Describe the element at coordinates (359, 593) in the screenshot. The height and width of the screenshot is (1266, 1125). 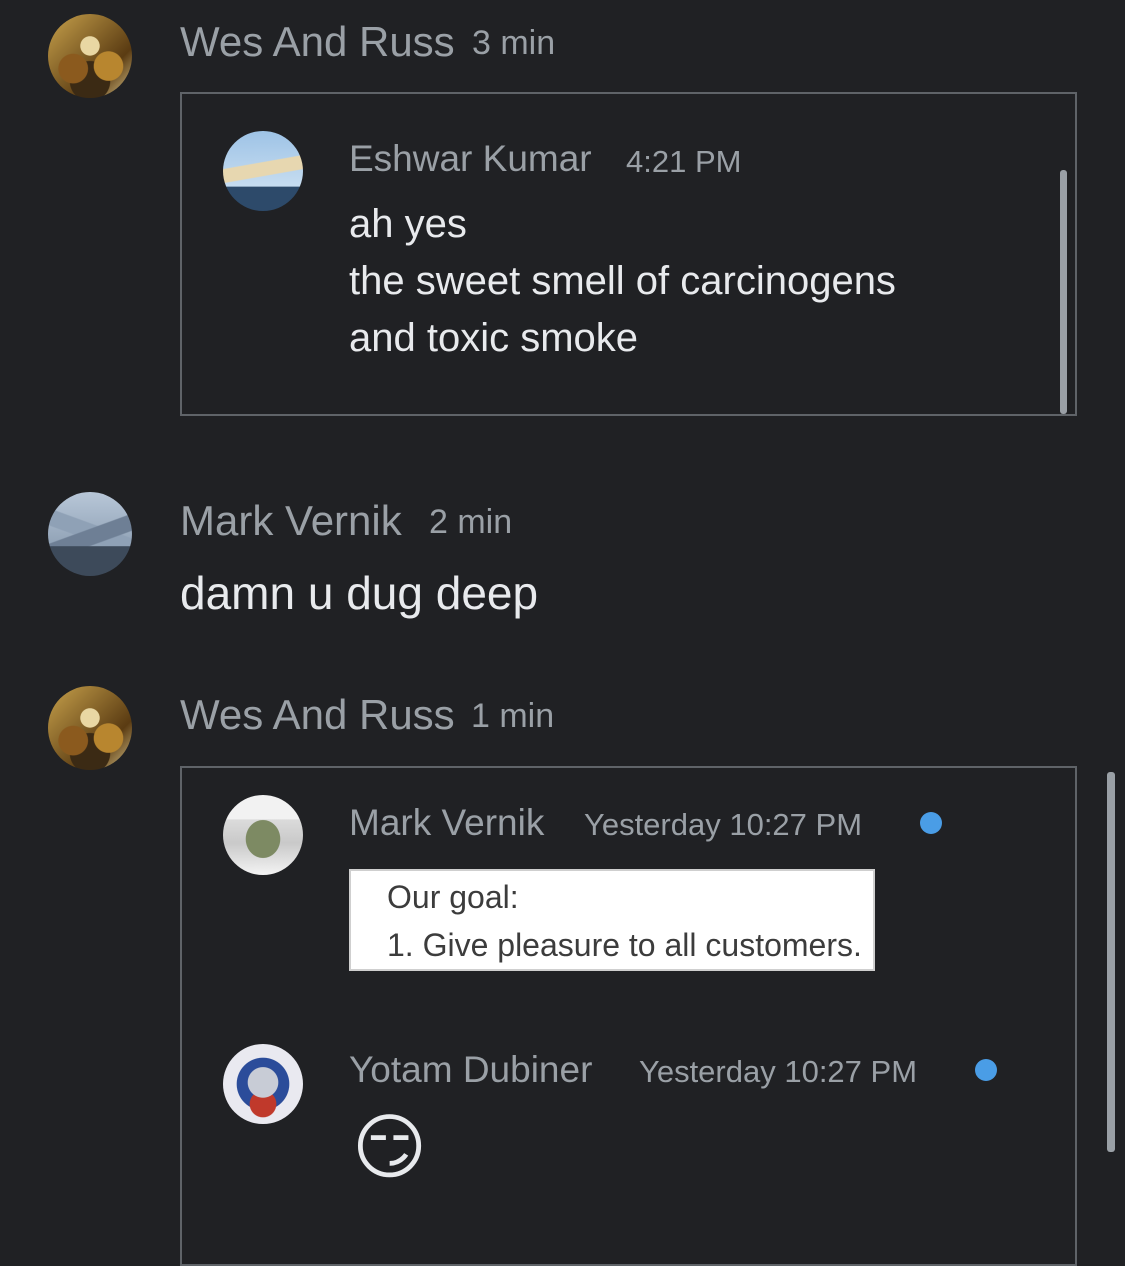
I see `message-text: damn u dug deep` at that location.